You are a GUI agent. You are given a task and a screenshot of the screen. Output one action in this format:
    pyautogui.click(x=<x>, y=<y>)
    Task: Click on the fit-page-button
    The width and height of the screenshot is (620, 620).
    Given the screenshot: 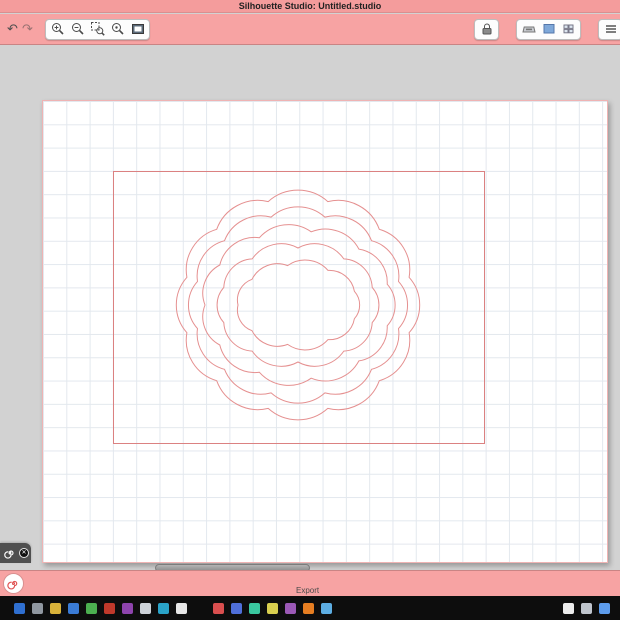 What is the action you would take?
    pyautogui.click(x=137, y=29)
    